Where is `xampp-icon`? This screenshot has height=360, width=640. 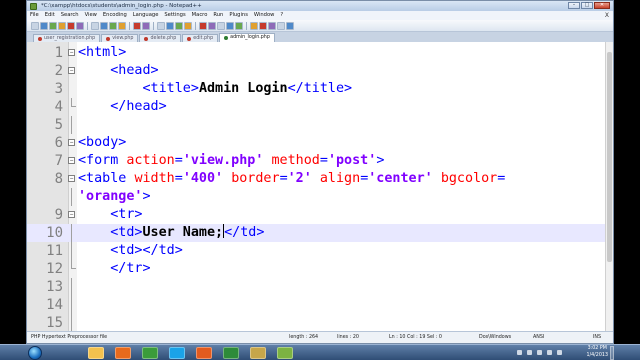
xampp-icon is located at coordinates (204, 353).